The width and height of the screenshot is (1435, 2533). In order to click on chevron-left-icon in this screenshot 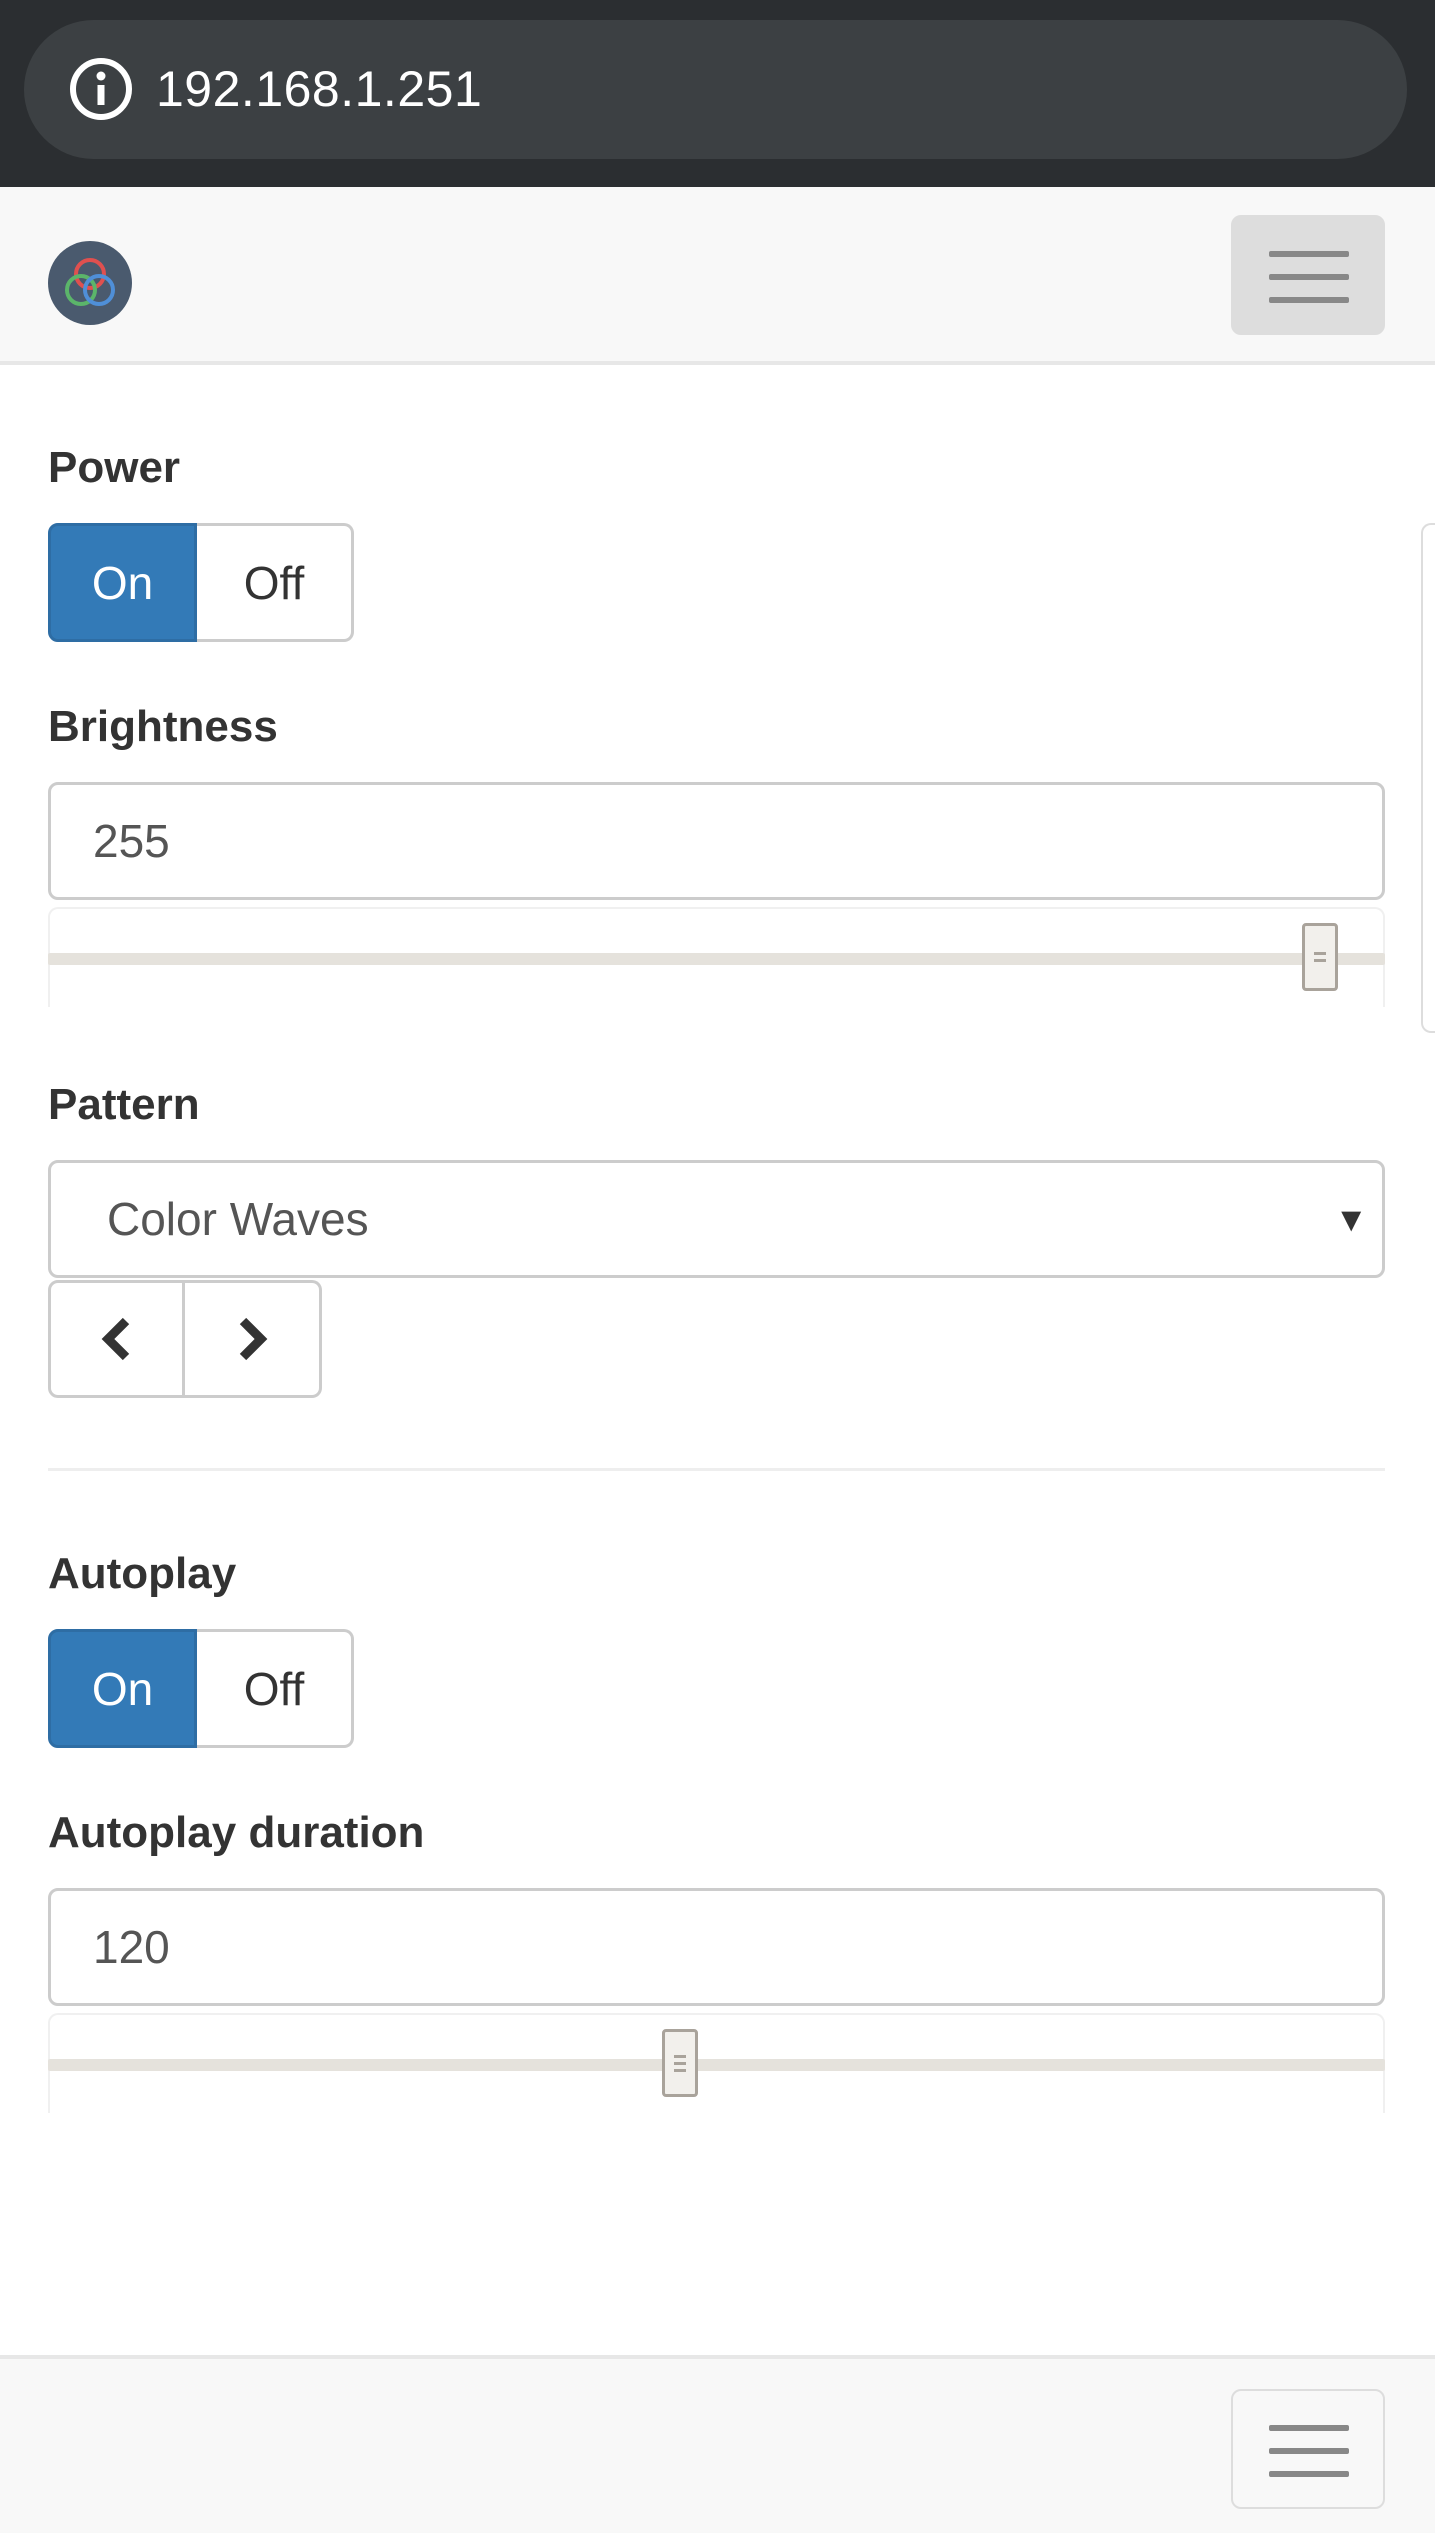, I will do `click(115, 1339)`.